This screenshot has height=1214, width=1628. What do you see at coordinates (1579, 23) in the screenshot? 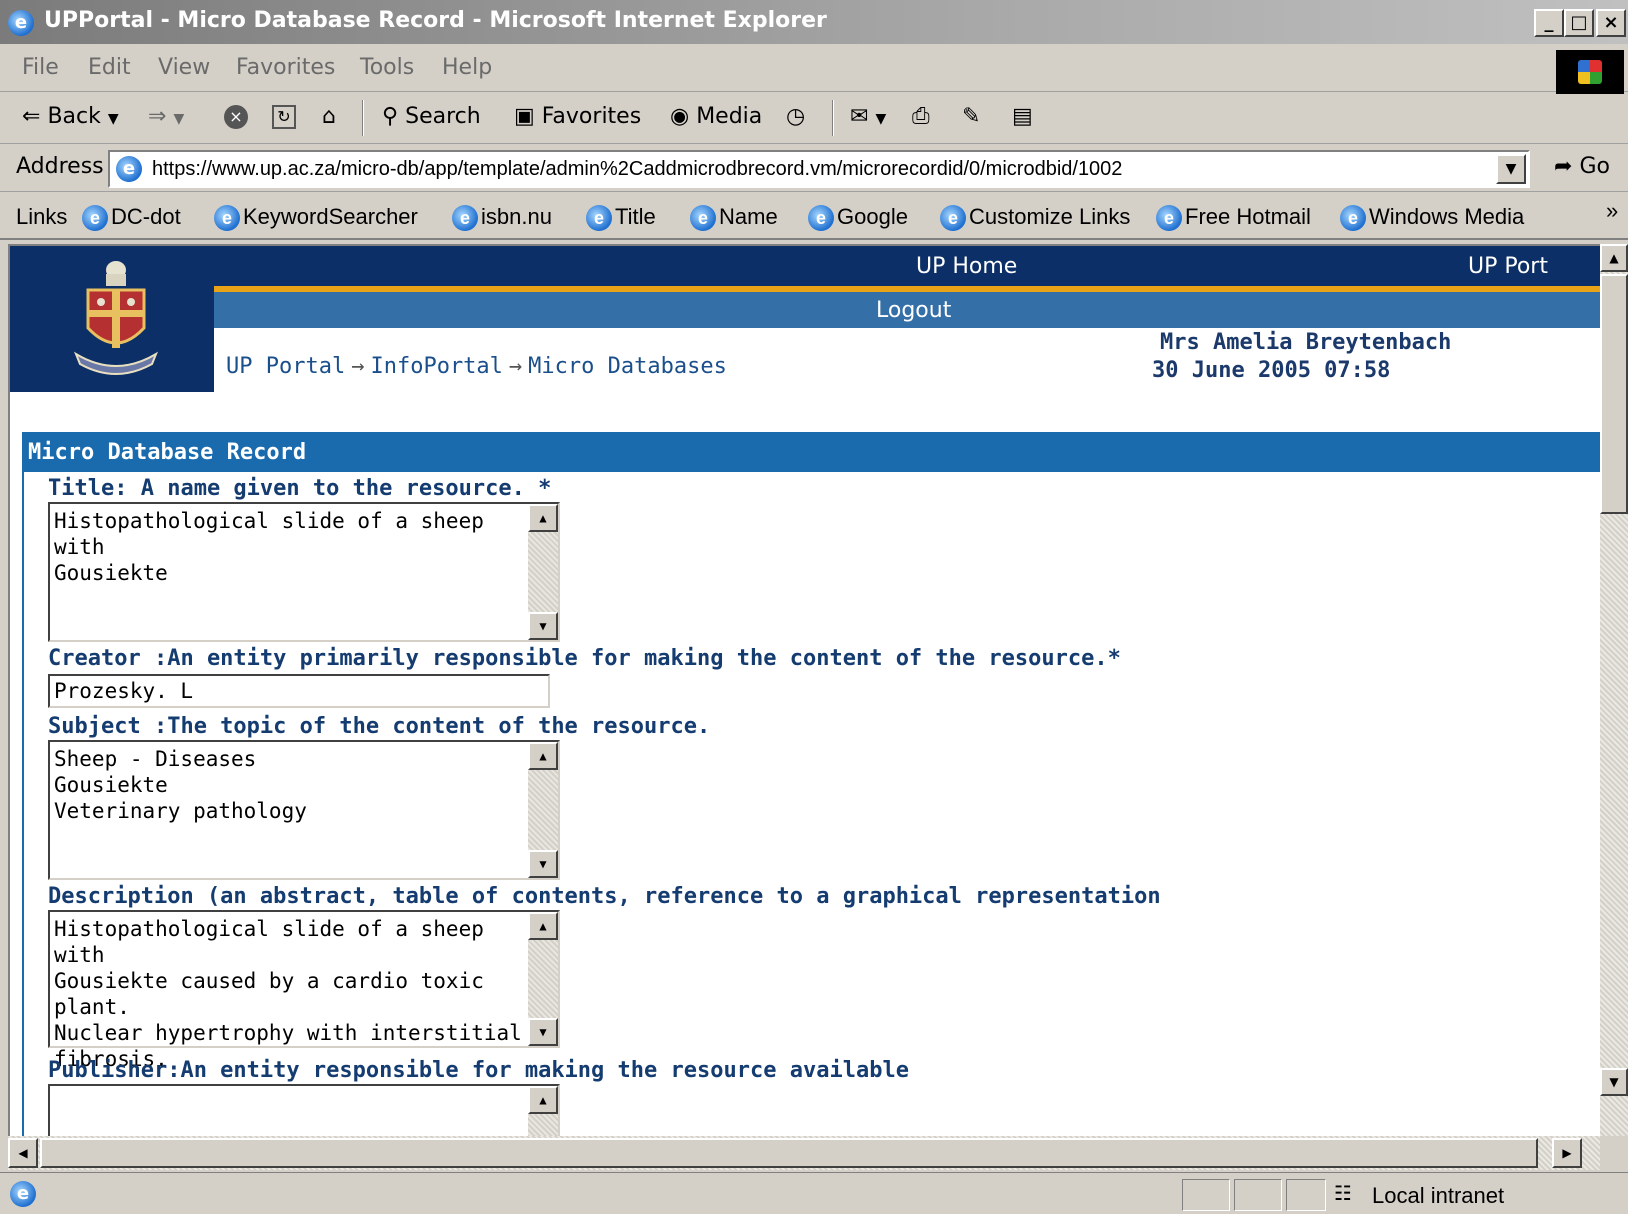
I see `maximize-button: □` at bounding box center [1579, 23].